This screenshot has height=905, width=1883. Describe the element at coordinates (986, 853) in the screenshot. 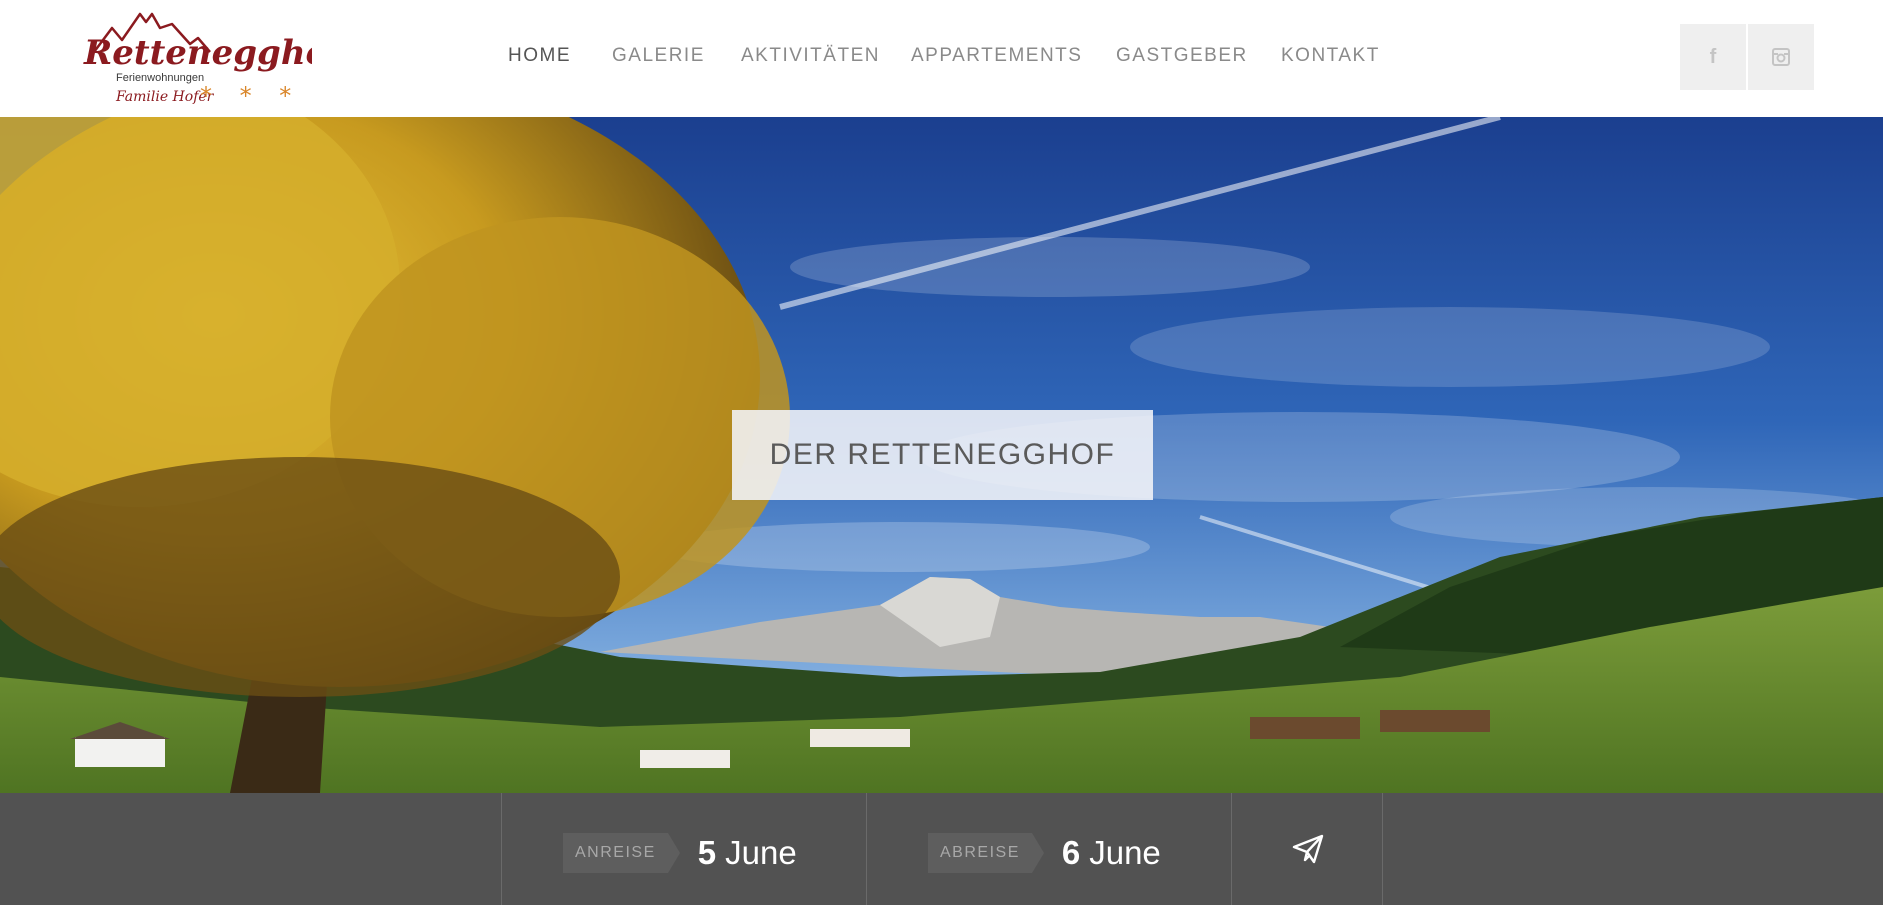

I see `departure-label: ABREISE` at that location.